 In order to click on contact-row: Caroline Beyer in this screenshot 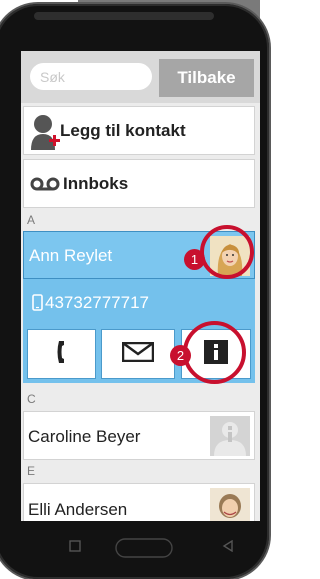, I will do `click(139, 435)`.